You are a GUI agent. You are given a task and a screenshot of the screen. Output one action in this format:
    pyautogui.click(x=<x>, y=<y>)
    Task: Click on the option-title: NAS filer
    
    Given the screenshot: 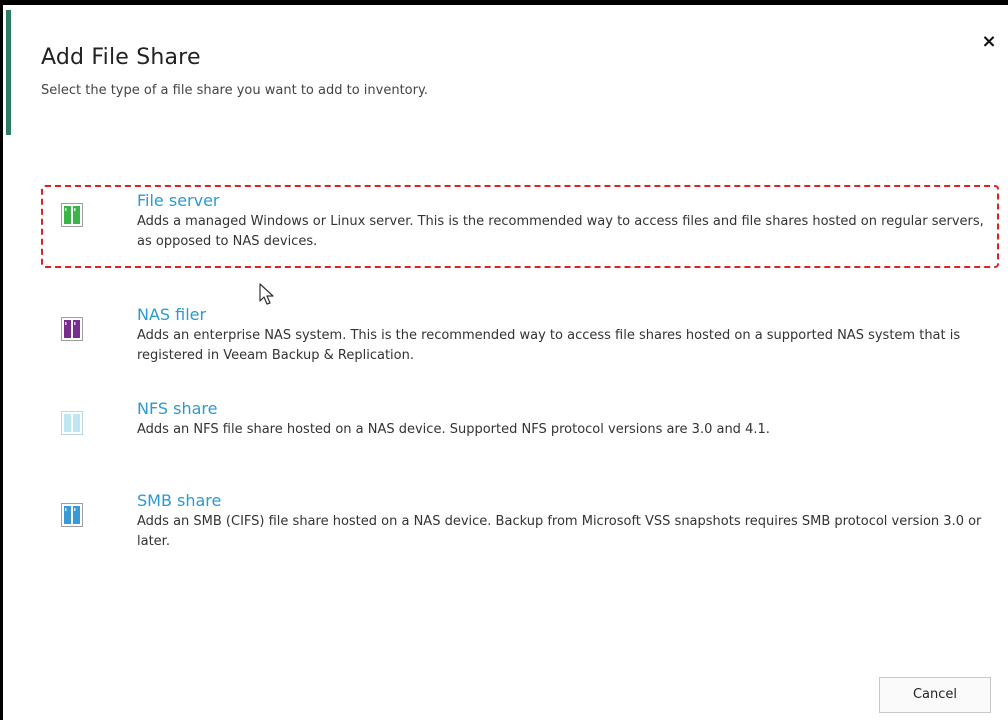 What is the action you would take?
    pyautogui.click(x=563, y=315)
    